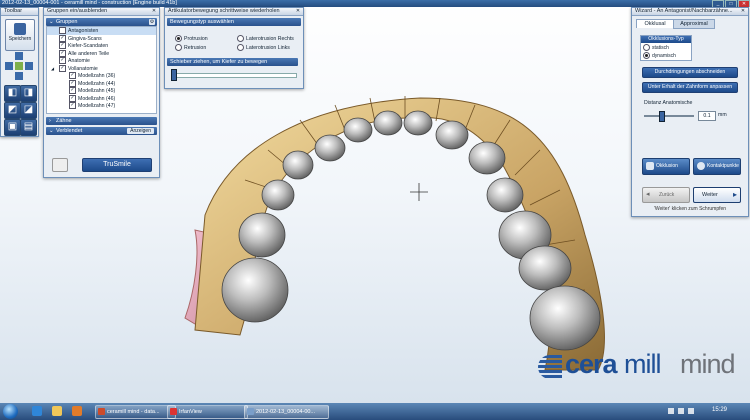 This screenshot has height=420, width=750. What do you see at coordinates (28, 127) in the screenshot?
I see `view-bottom-button: ▤` at bounding box center [28, 127].